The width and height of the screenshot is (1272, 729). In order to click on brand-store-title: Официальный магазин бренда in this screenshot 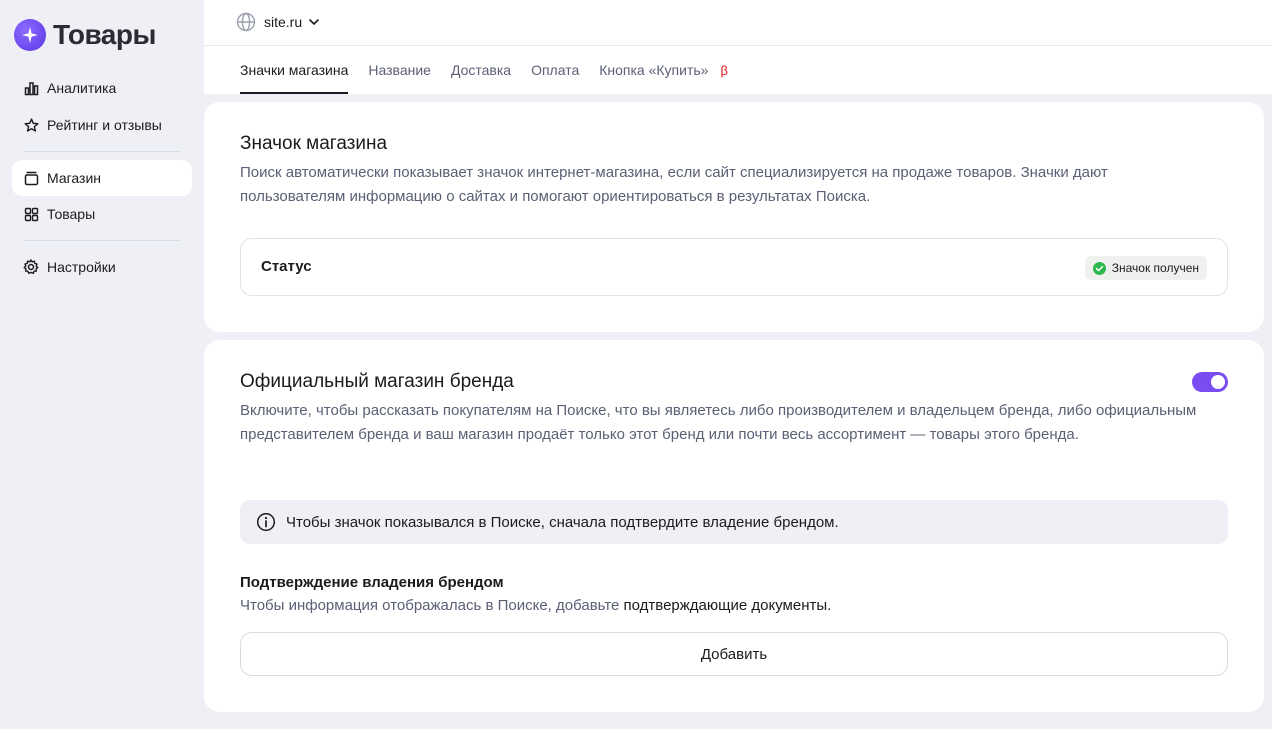, I will do `click(377, 381)`.